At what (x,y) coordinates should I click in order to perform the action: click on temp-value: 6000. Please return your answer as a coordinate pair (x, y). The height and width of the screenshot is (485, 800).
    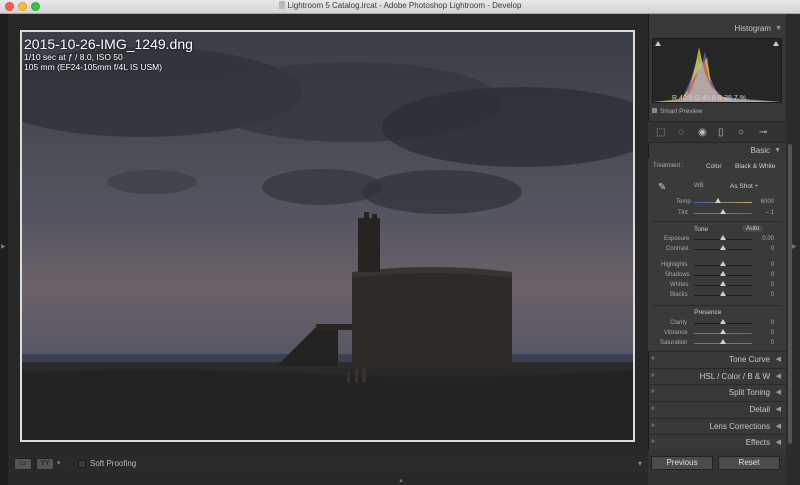
    Looking at the image, I should click on (764, 202).